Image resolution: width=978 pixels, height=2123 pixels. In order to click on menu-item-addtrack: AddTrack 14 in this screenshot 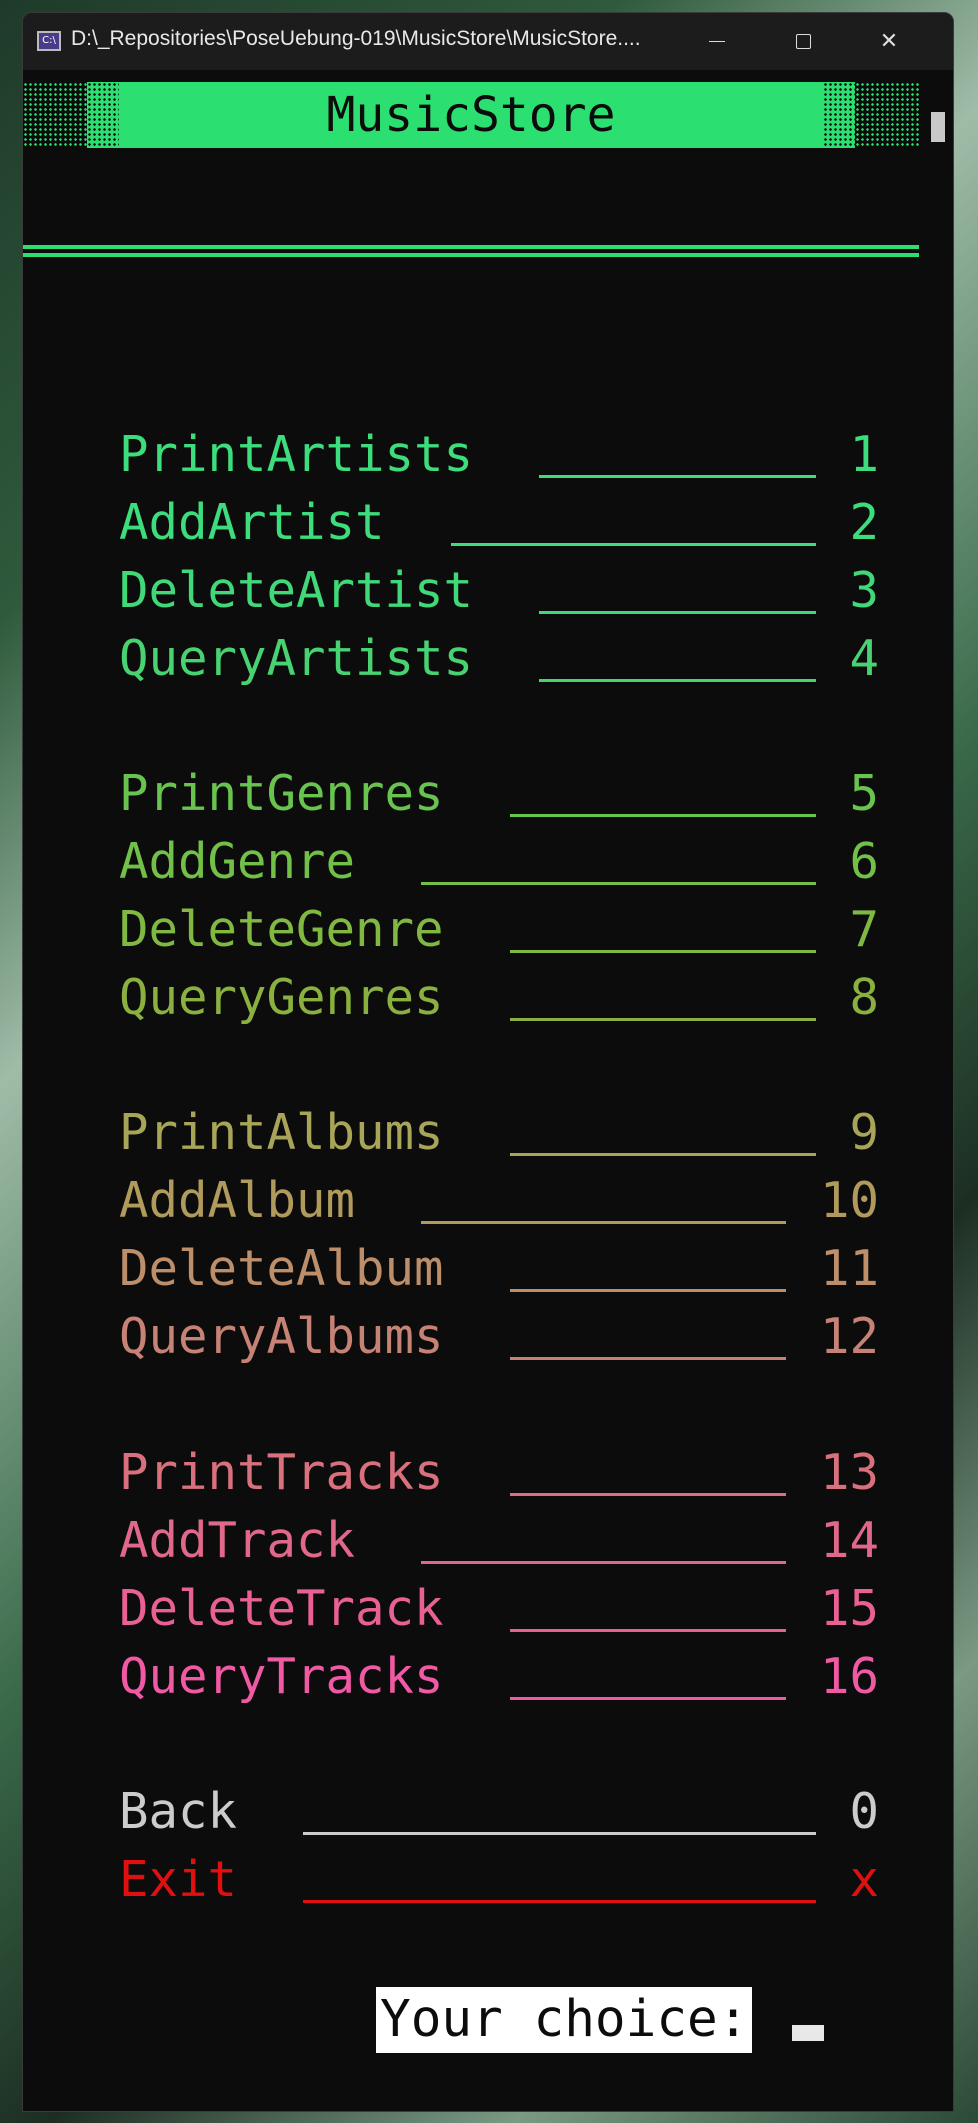, I will do `click(499, 1541)`.